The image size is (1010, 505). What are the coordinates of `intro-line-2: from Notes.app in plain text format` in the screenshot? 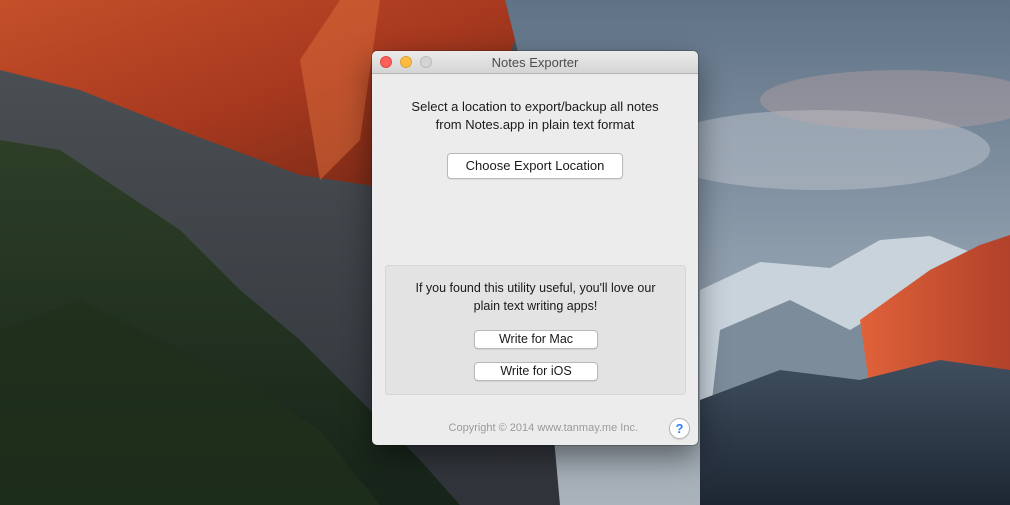 It's located at (535, 124).